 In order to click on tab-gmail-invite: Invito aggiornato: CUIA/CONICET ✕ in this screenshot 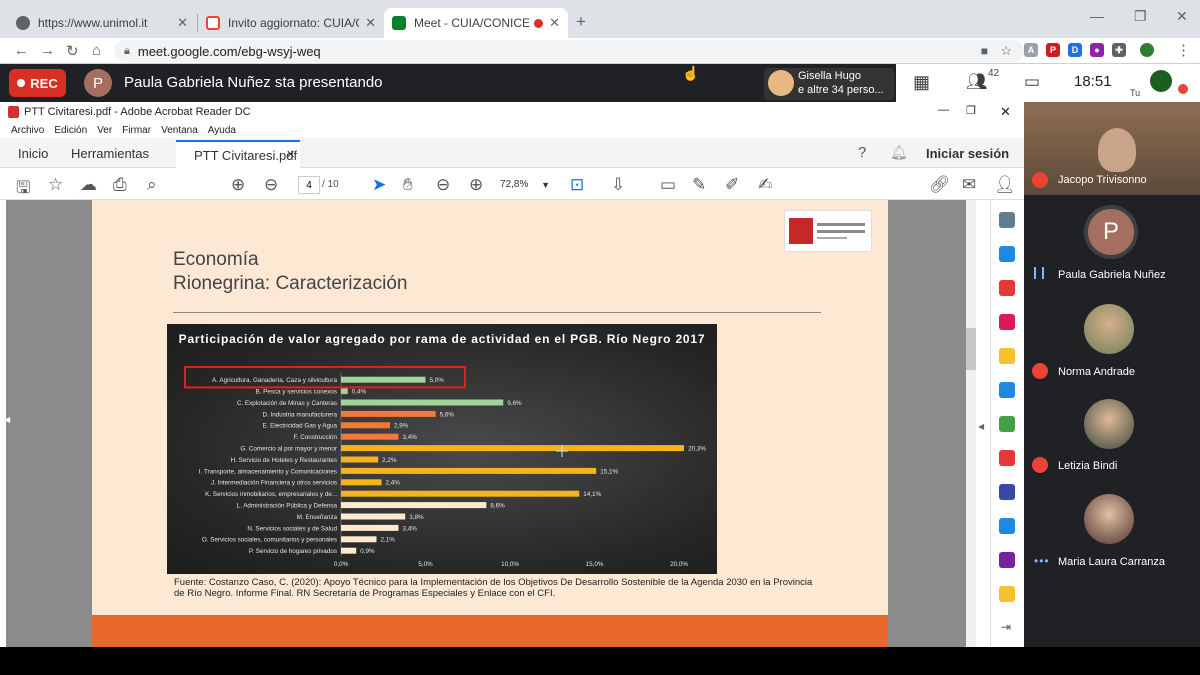, I will do `click(291, 23)`.